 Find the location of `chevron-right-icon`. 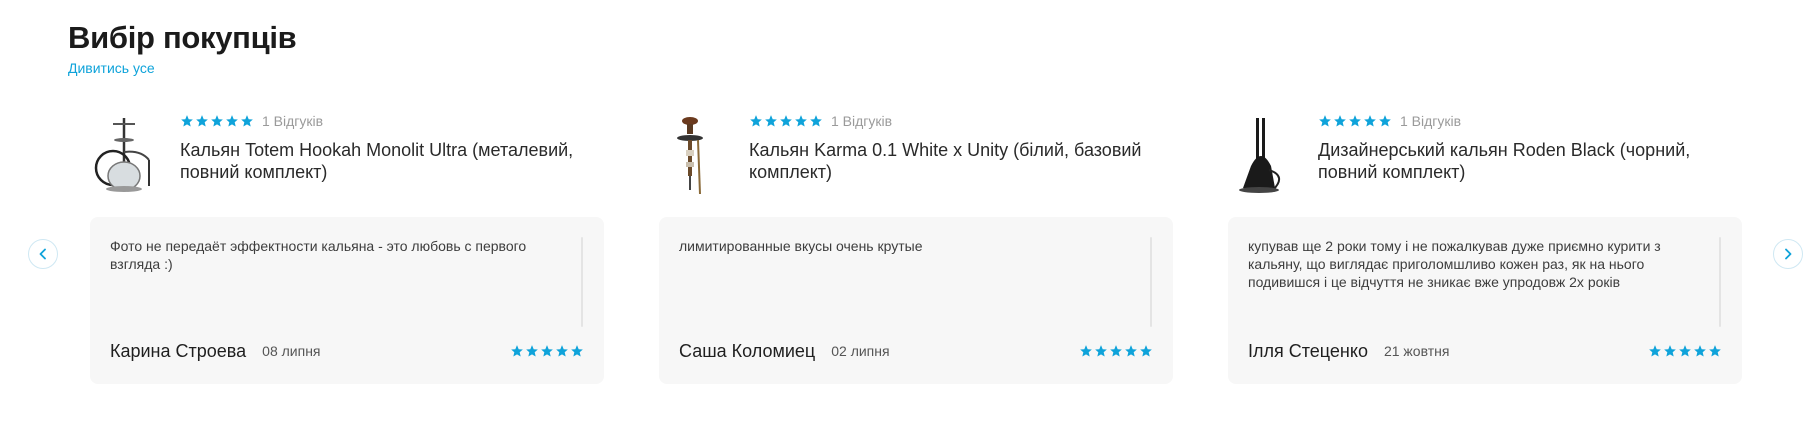

chevron-right-icon is located at coordinates (1788, 254).